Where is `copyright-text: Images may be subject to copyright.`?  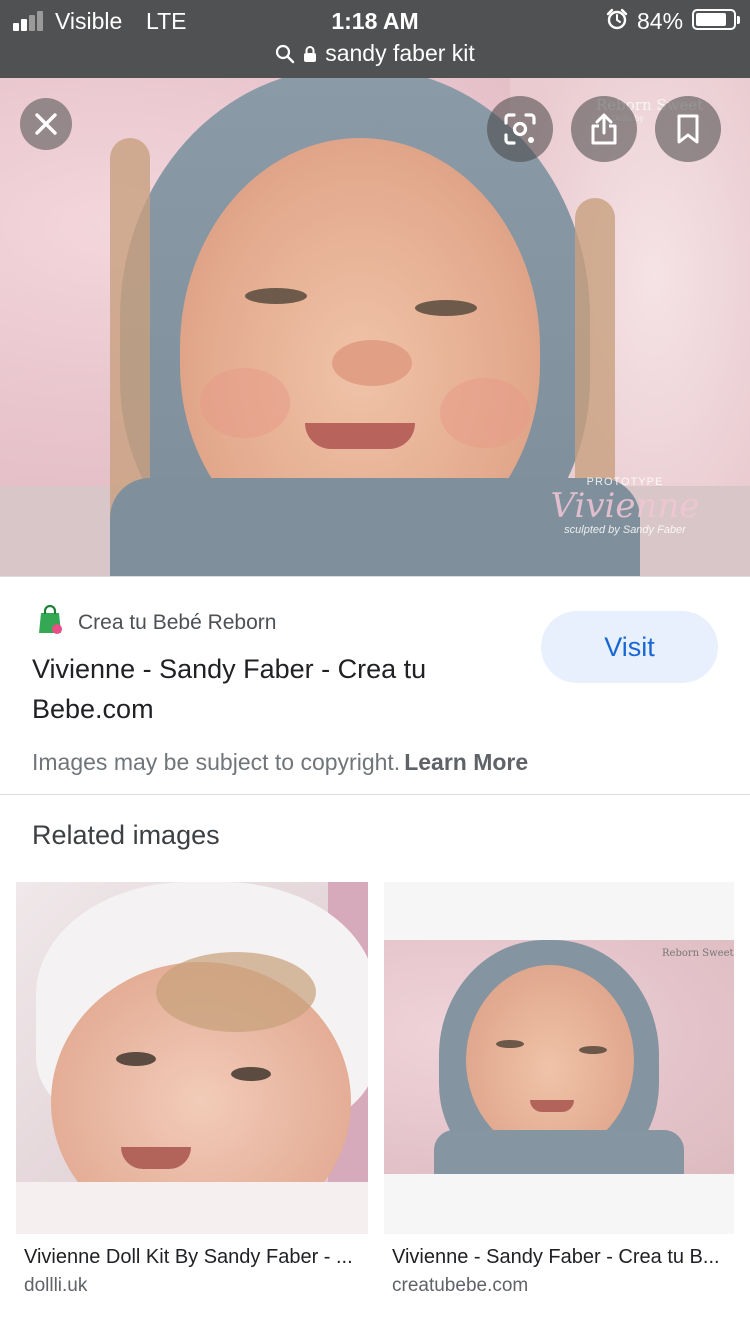 copyright-text: Images may be subject to copyright. is located at coordinates (216, 762).